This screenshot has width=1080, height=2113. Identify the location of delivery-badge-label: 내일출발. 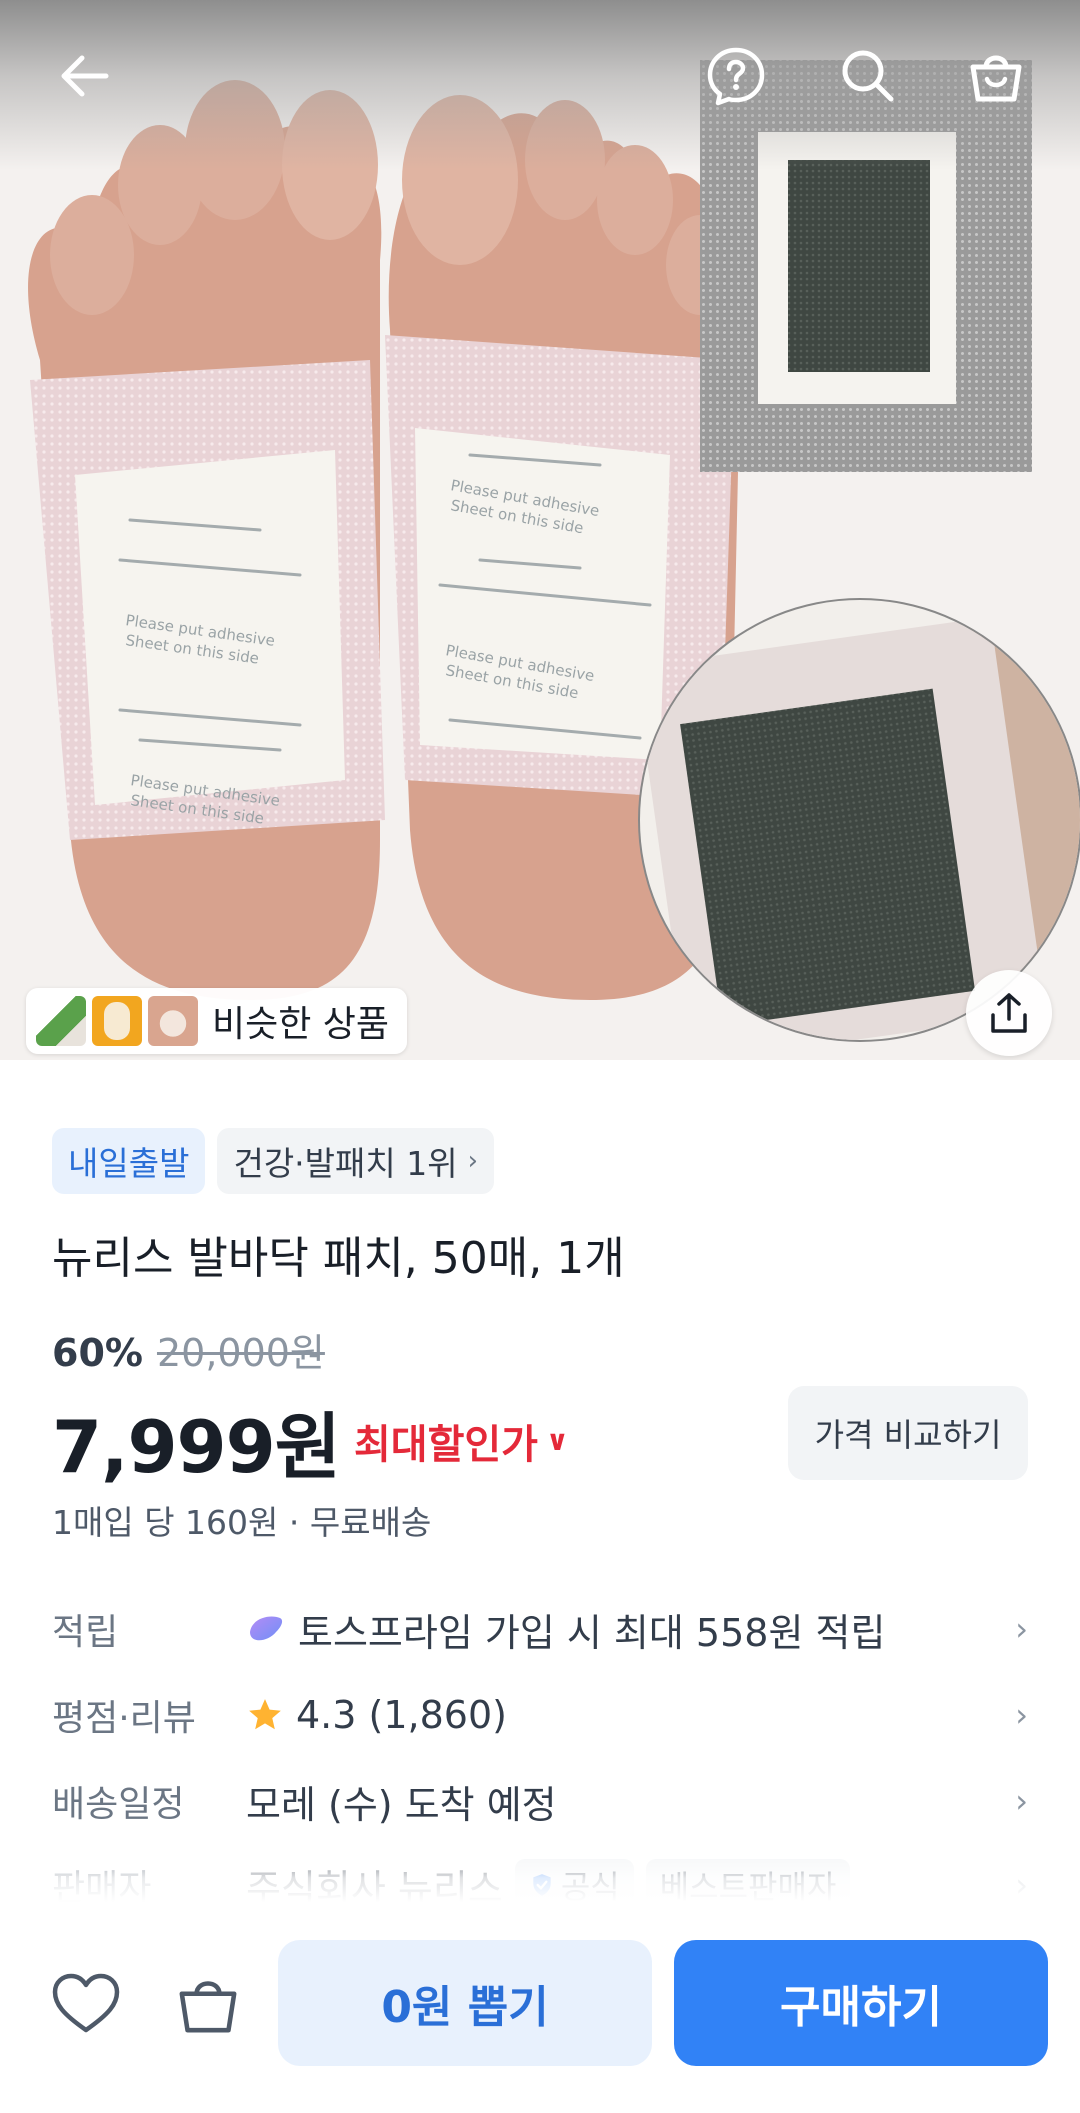
(129, 1163).